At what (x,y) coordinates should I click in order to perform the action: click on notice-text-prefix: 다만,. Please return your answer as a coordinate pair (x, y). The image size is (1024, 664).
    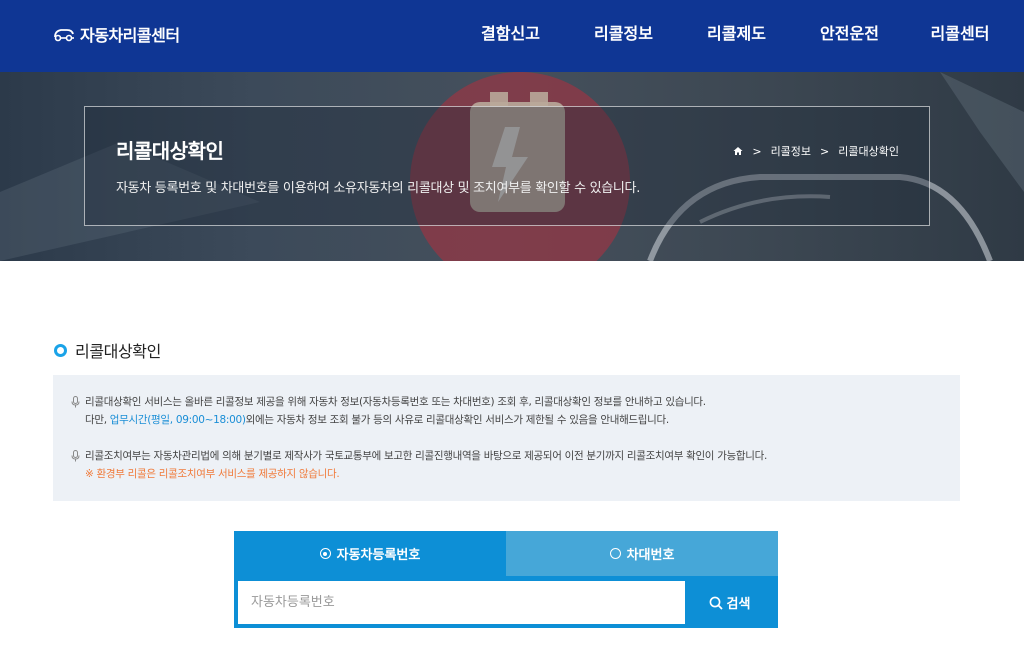
    Looking at the image, I should click on (97, 420).